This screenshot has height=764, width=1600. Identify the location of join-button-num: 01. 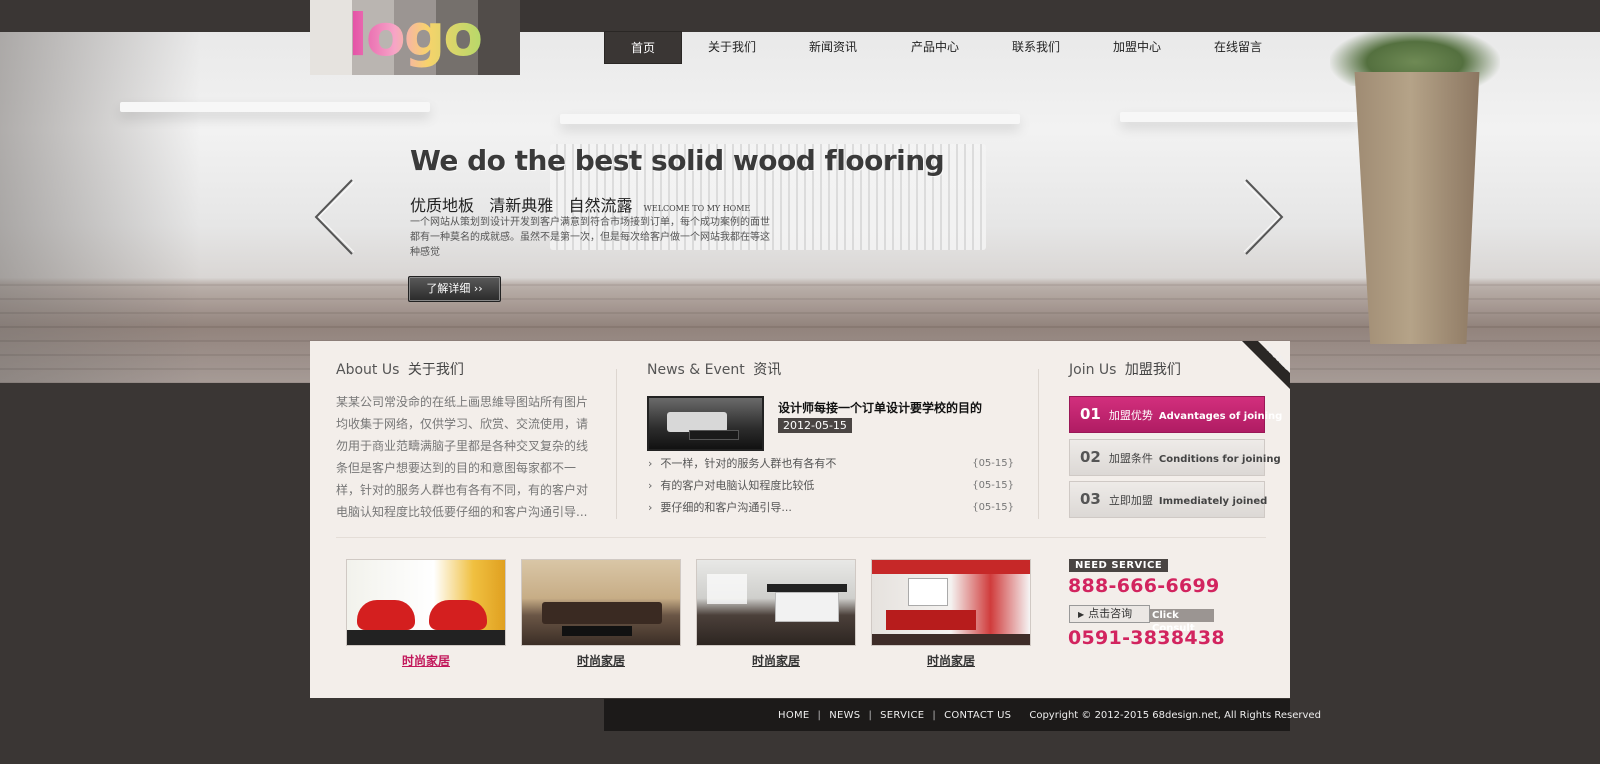
(1090, 414).